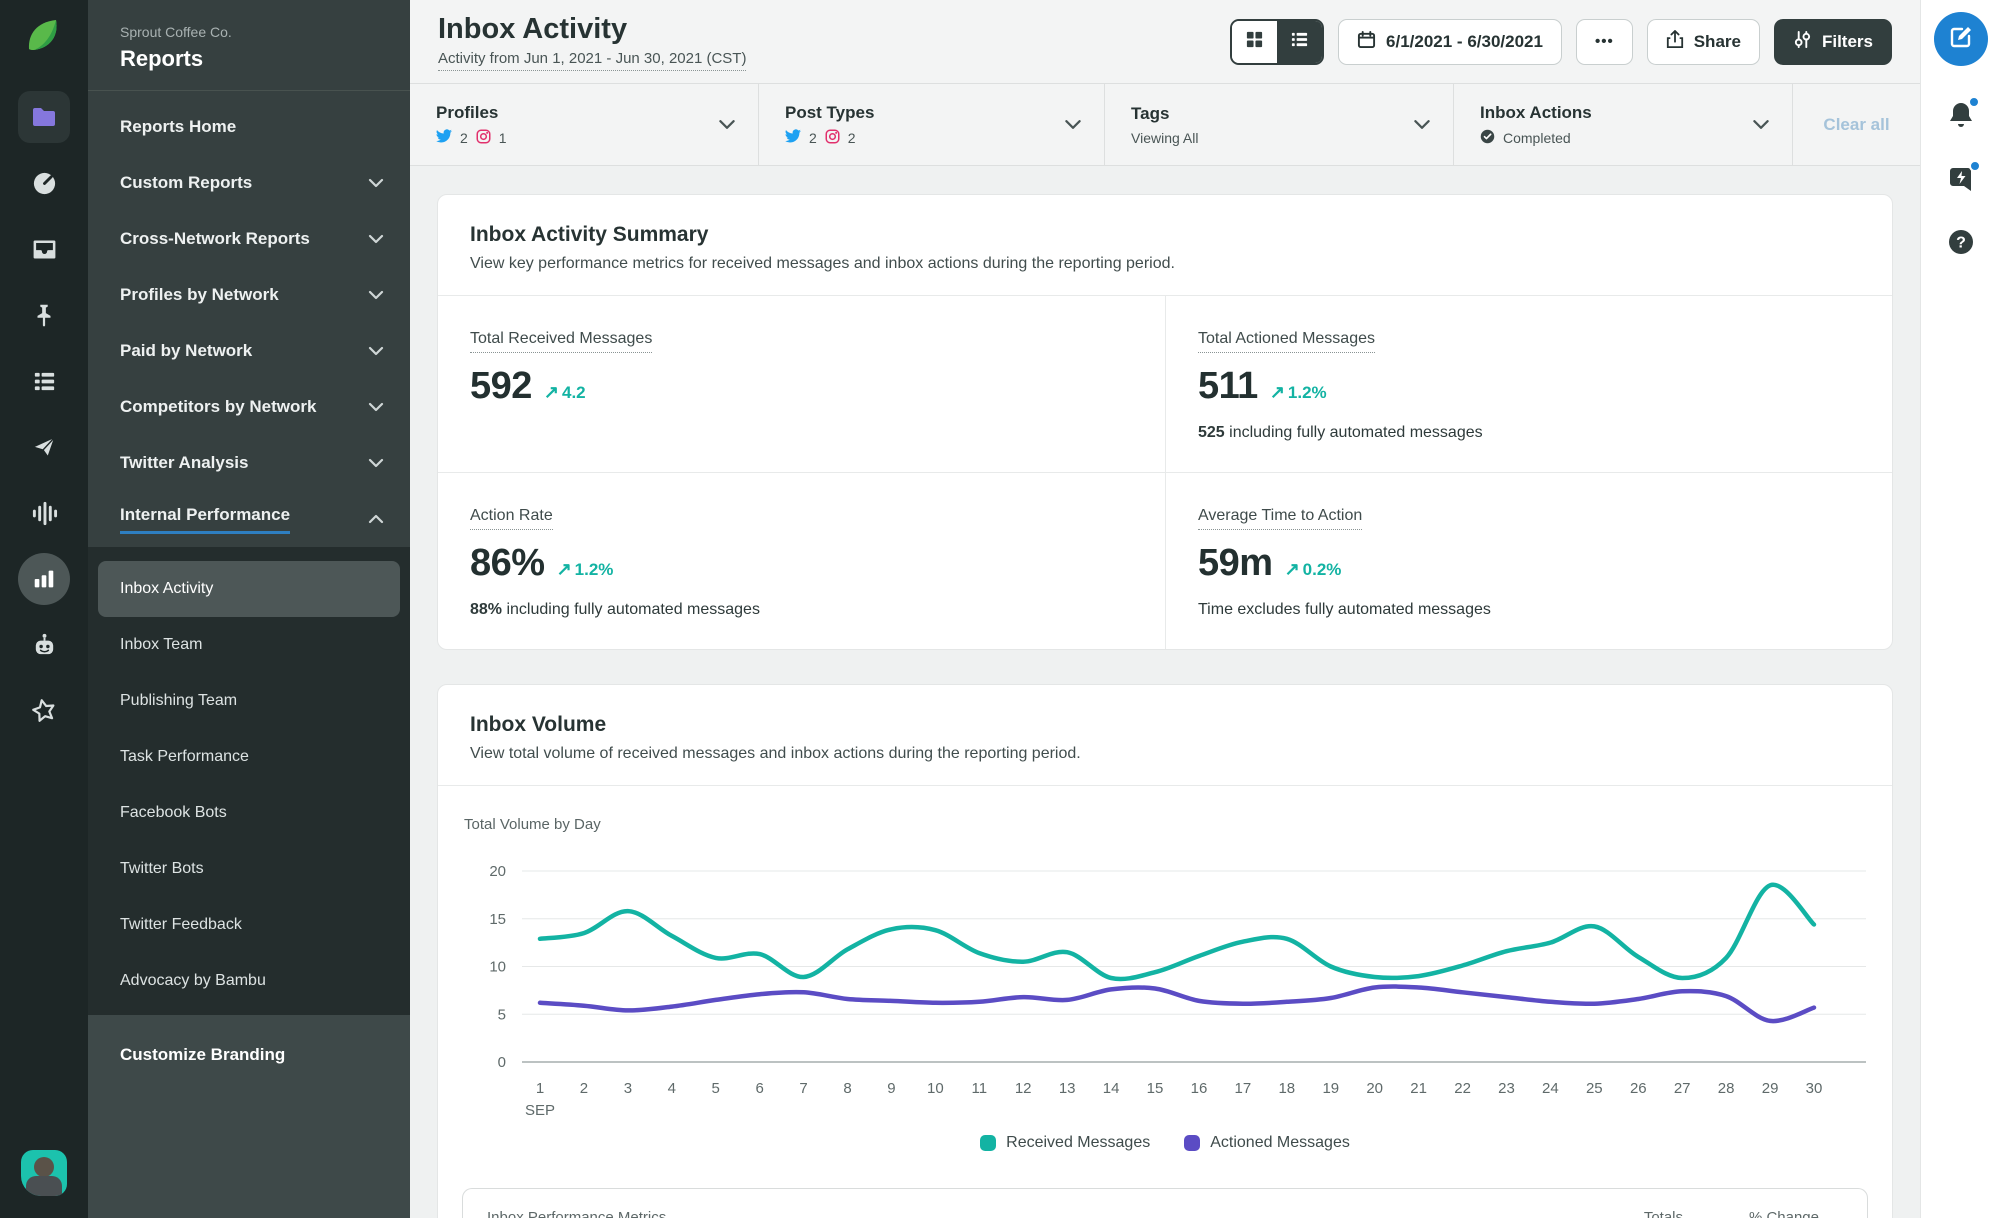 This screenshot has width=2000, height=1218. Describe the element at coordinates (585, 569) in the screenshot. I see `metric-delta: ↗ 1.2%` at that location.